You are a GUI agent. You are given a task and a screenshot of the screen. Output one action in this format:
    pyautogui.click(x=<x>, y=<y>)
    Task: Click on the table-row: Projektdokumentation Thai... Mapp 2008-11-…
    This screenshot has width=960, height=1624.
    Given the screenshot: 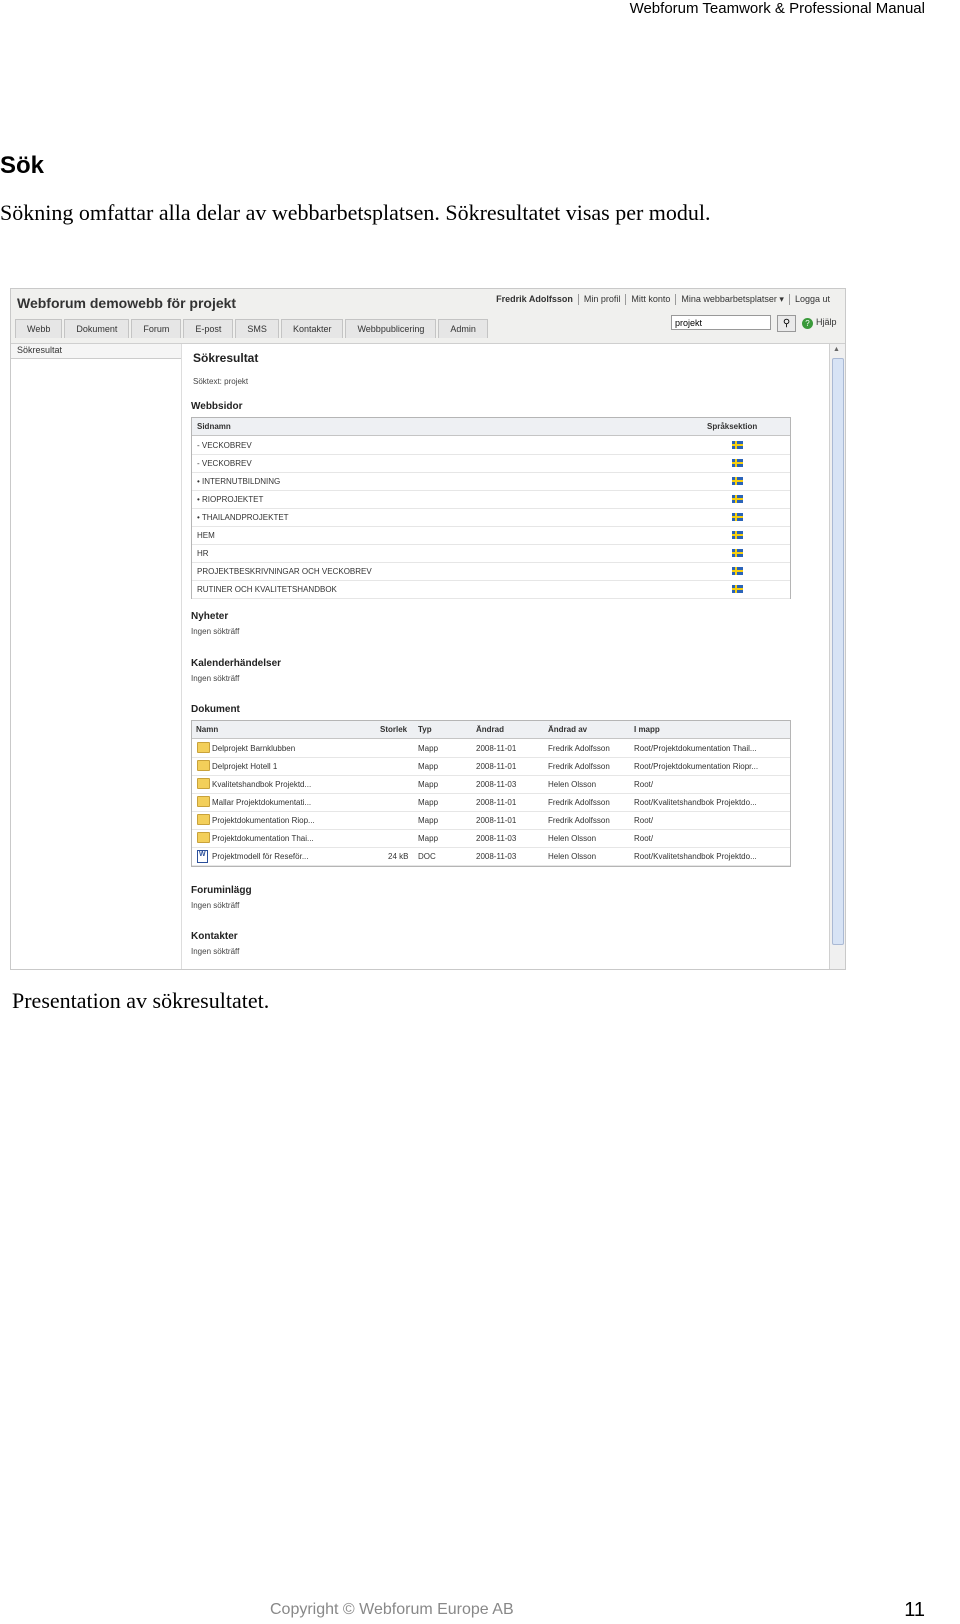 What is the action you would take?
    pyautogui.click(x=491, y=838)
    